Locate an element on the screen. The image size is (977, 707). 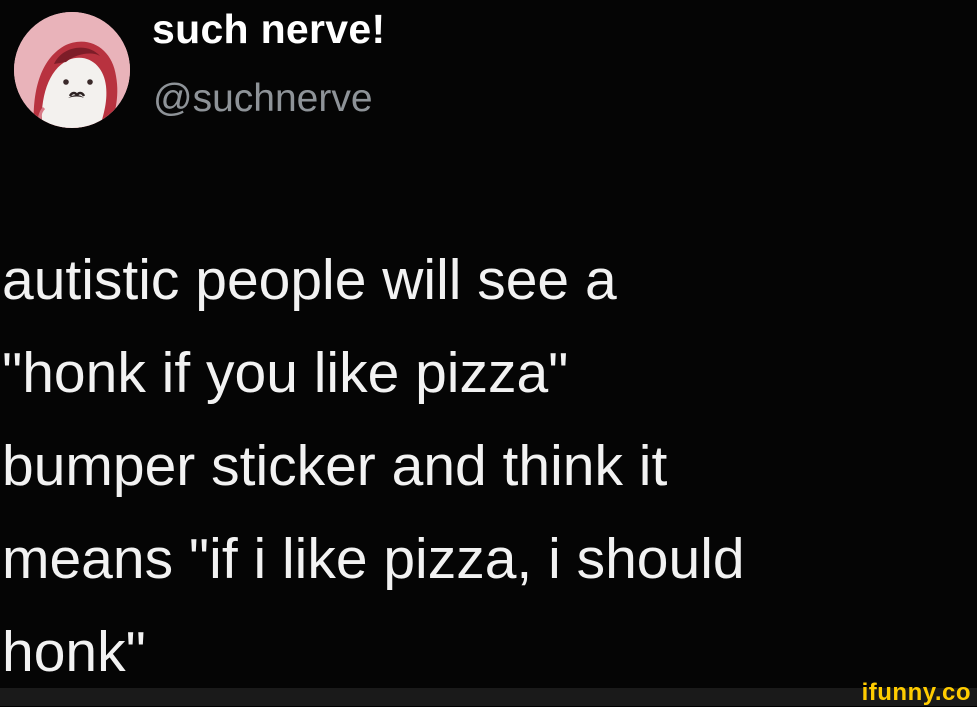
author-handle: @suchnerve is located at coordinates (263, 99).